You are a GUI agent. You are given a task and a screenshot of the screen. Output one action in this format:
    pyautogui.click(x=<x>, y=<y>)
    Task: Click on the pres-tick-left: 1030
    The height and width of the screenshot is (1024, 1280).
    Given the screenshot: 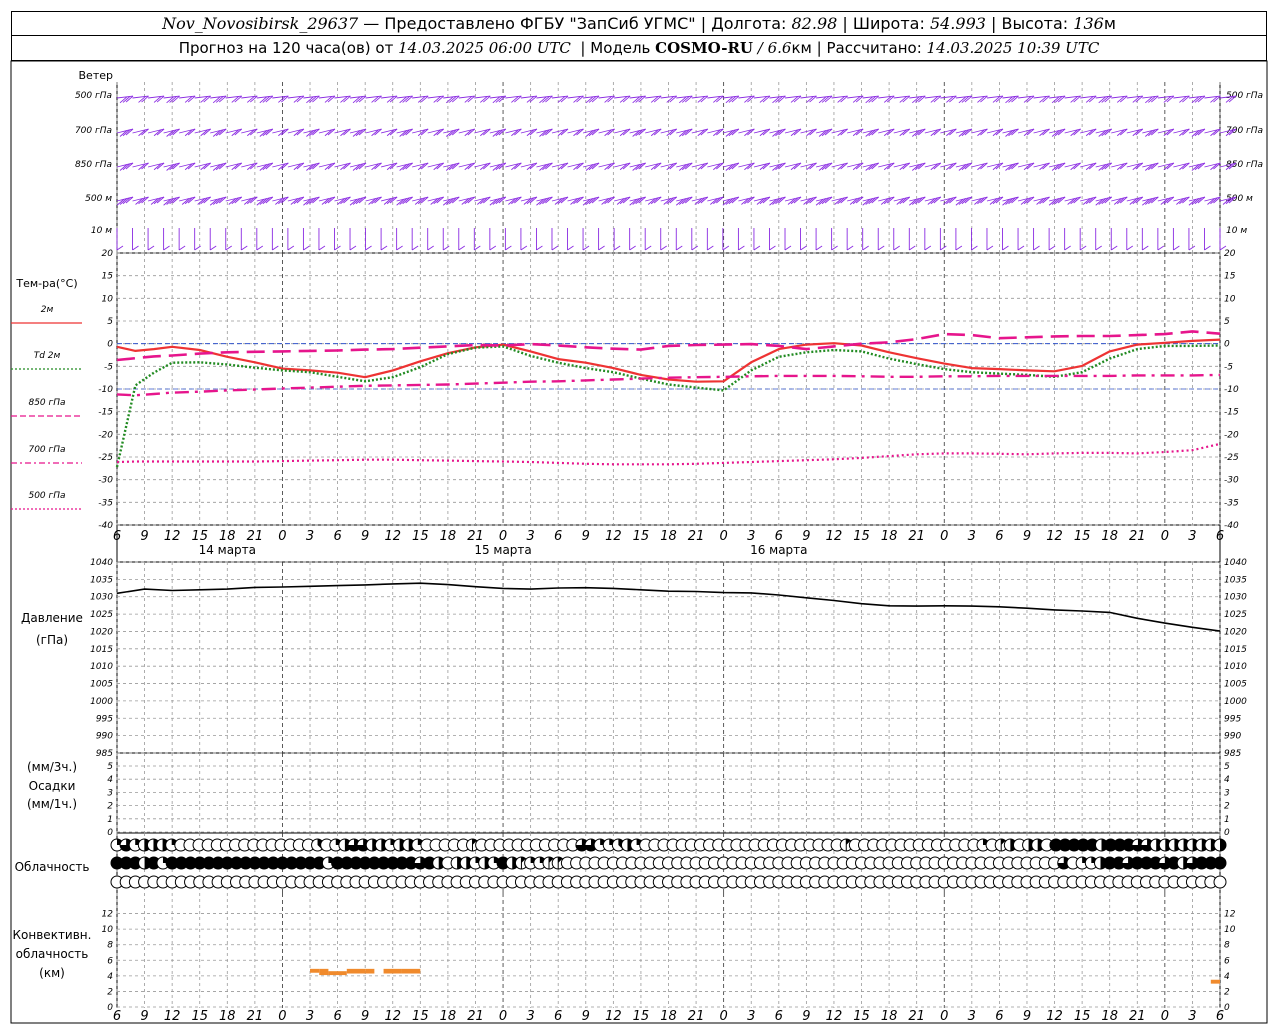 What is the action you would take?
    pyautogui.click(x=101, y=598)
    